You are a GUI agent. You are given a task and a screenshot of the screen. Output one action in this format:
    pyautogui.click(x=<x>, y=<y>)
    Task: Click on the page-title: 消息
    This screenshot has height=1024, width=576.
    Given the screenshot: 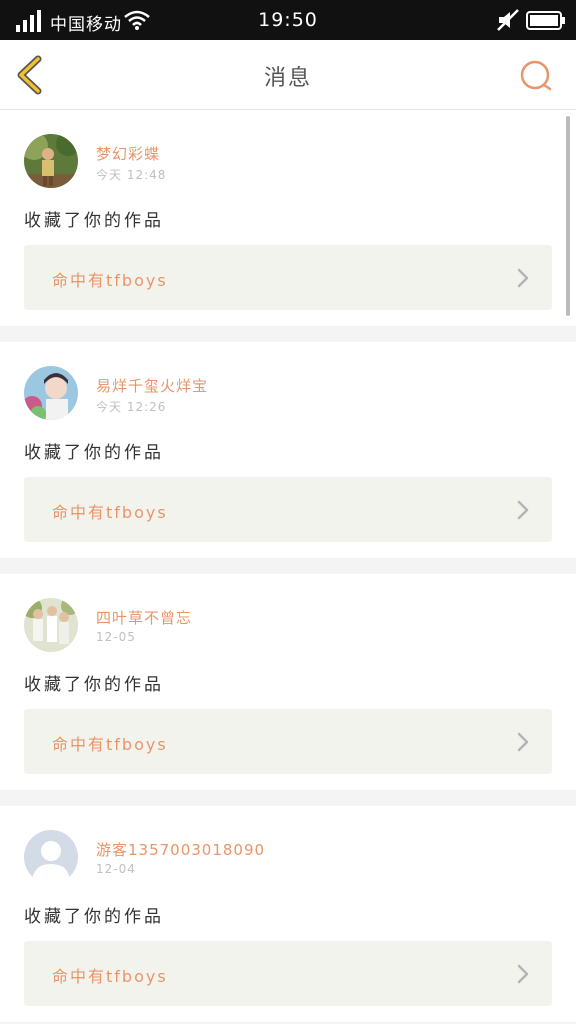 What is the action you would take?
    pyautogui.click(x=287, y=78)
    